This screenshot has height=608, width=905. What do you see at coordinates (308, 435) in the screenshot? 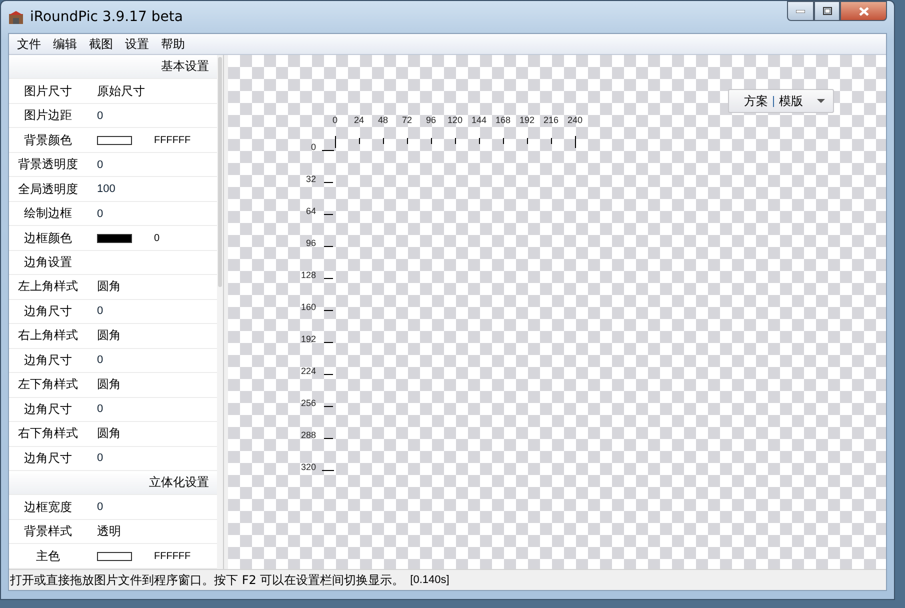
I see `ruler-label: 288` at bounding box center [308, 435].